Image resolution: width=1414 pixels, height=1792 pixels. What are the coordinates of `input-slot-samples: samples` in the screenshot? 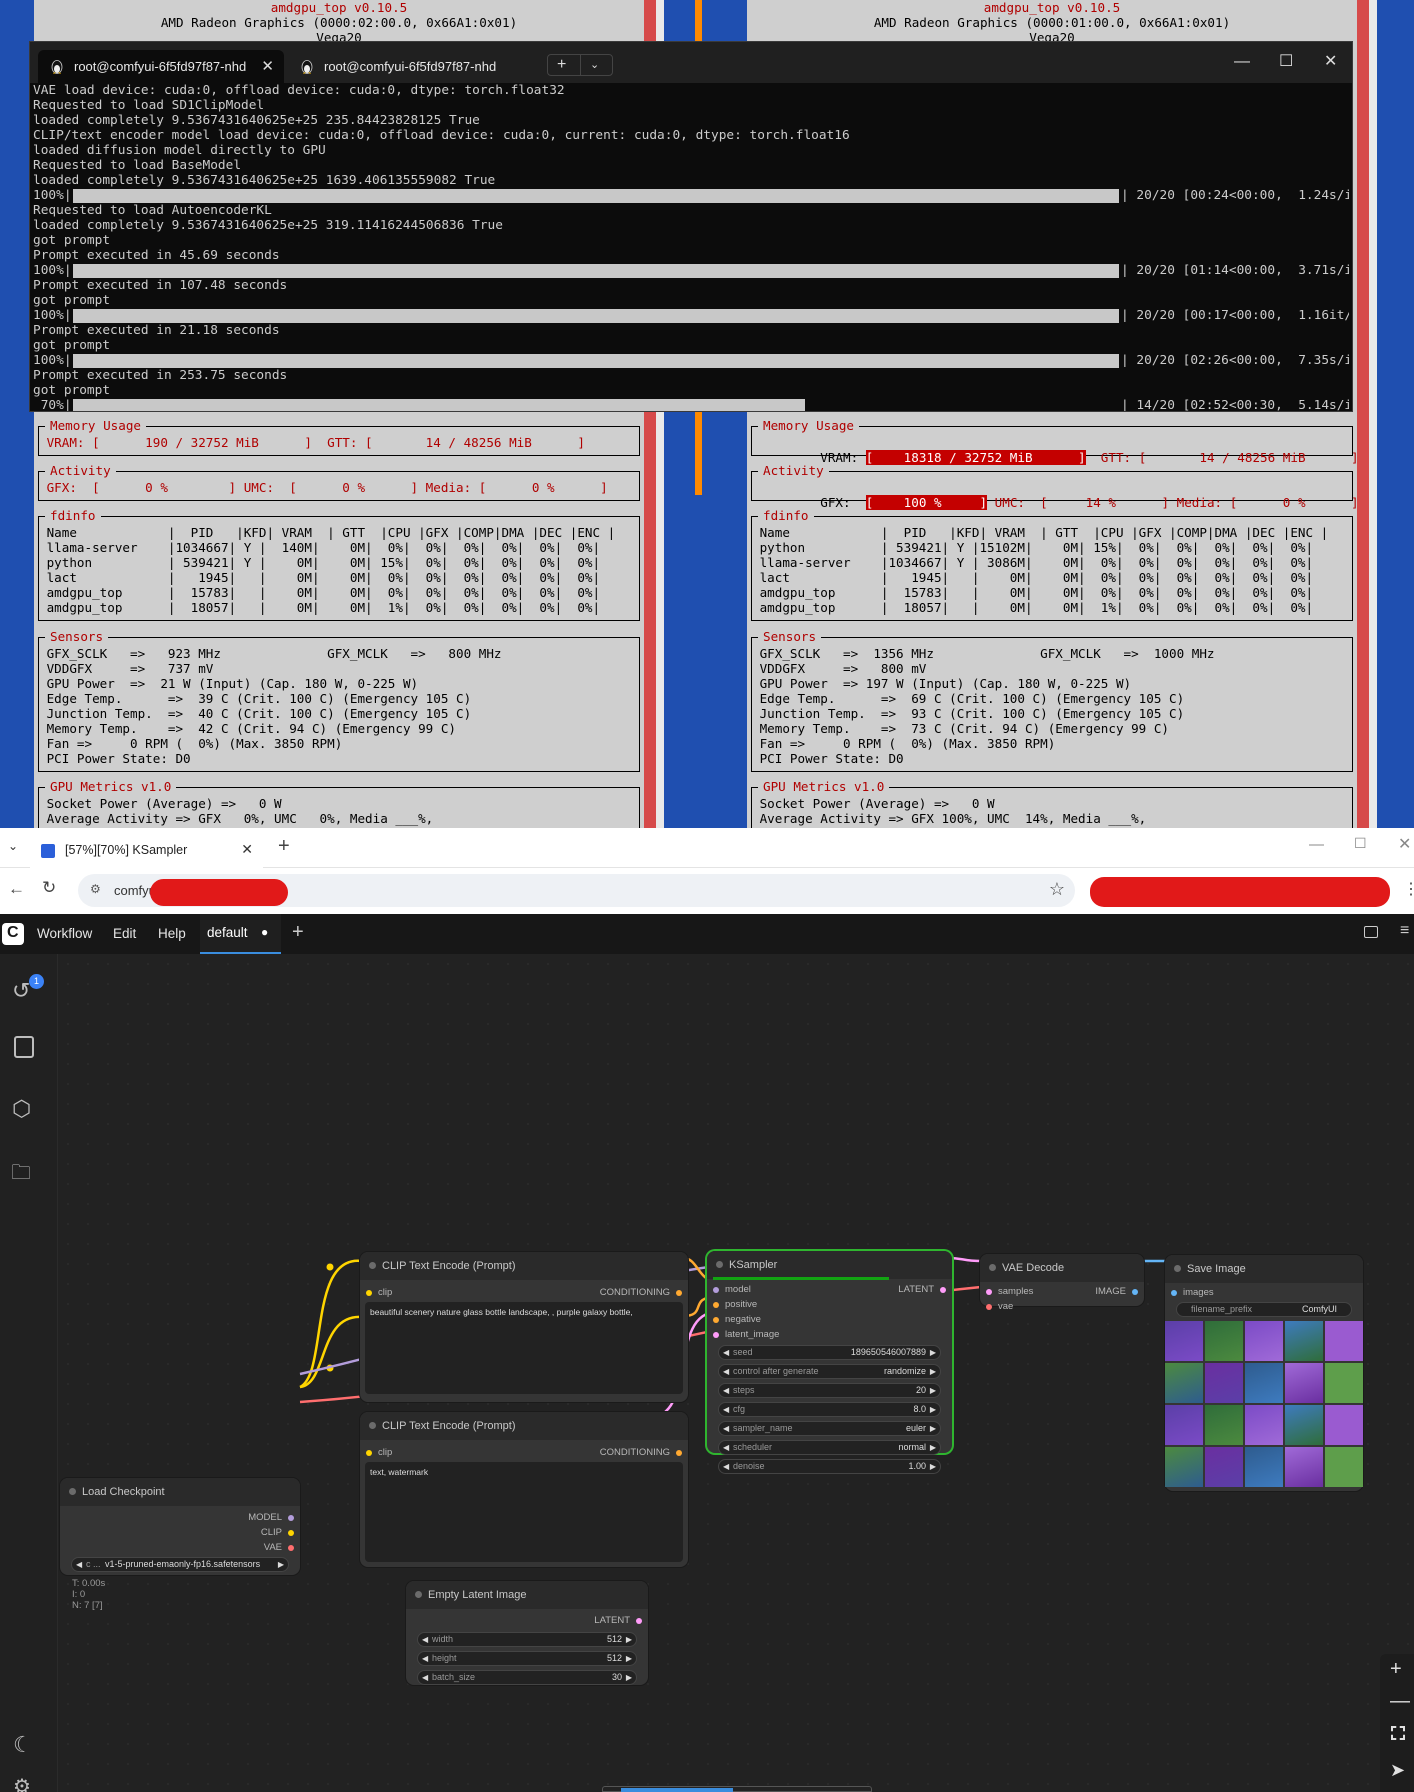 It's located at (1009, 1292).